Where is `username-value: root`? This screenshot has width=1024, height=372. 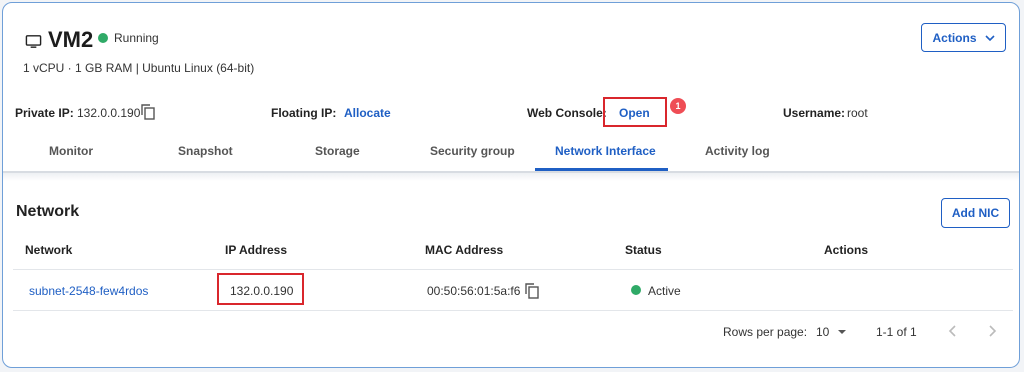
username-value: root is located at coordinates (857, 113).